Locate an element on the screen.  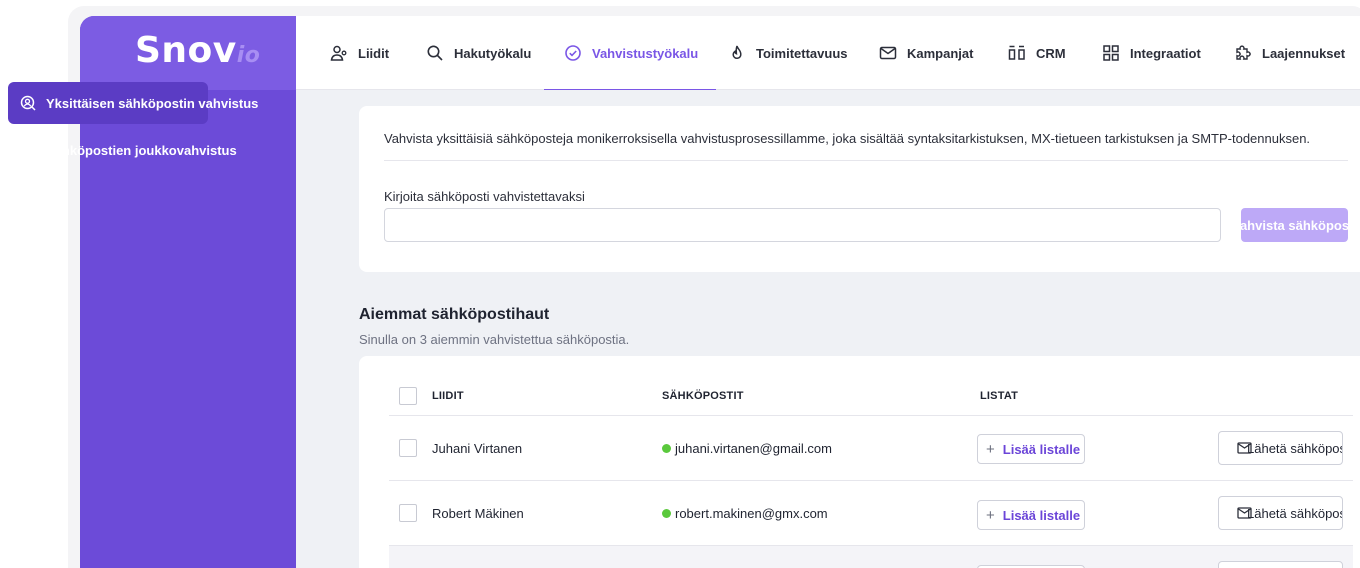
sidebar-item-label: Yksittäisen sähköpostin vahvistus is located at coordinates (152, 103).